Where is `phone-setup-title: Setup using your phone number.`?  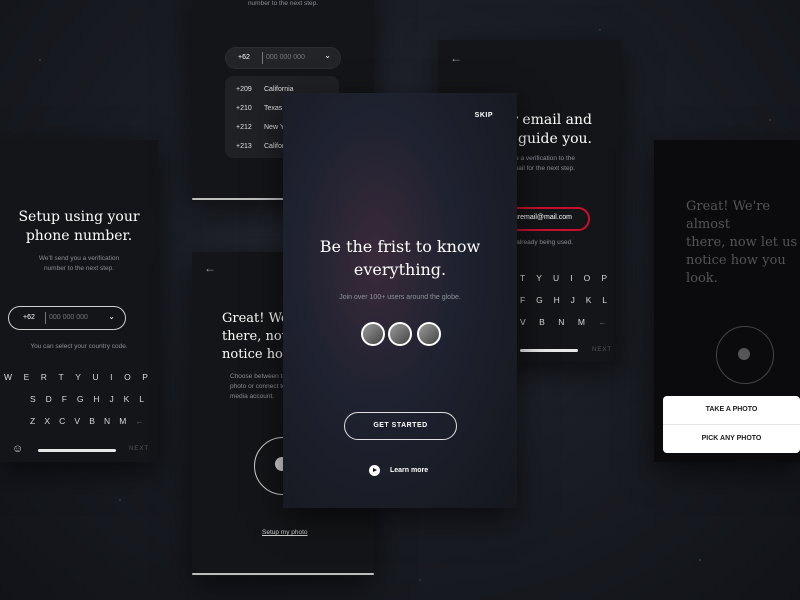 phone-setup-title: Setup using your phone number. is located at coordinates (79, 226).